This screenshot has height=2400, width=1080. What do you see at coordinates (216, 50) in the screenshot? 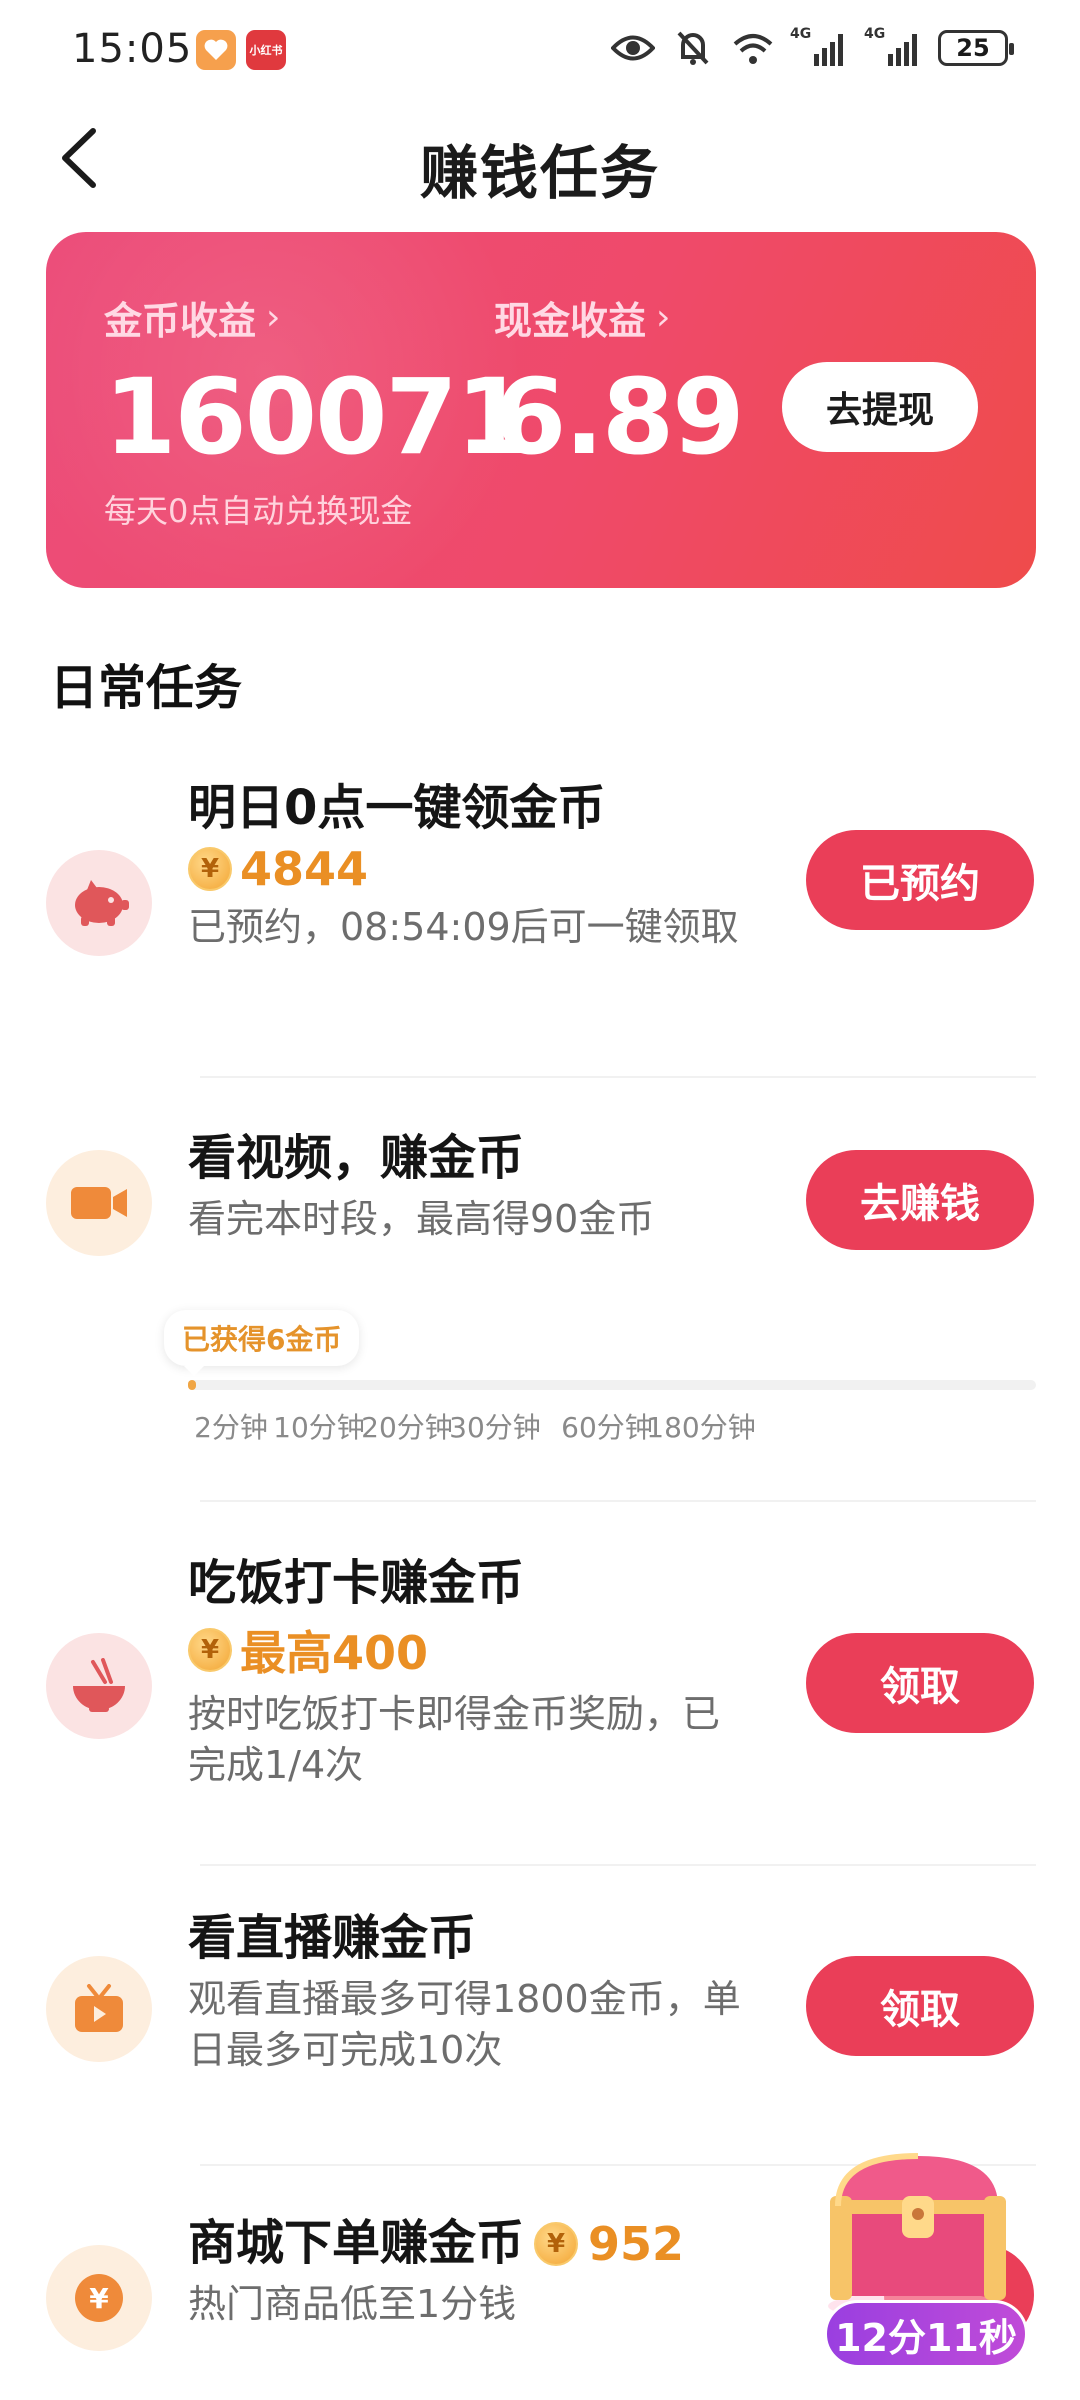
I see `heart-app-icon` at bounding box center [216, 50].